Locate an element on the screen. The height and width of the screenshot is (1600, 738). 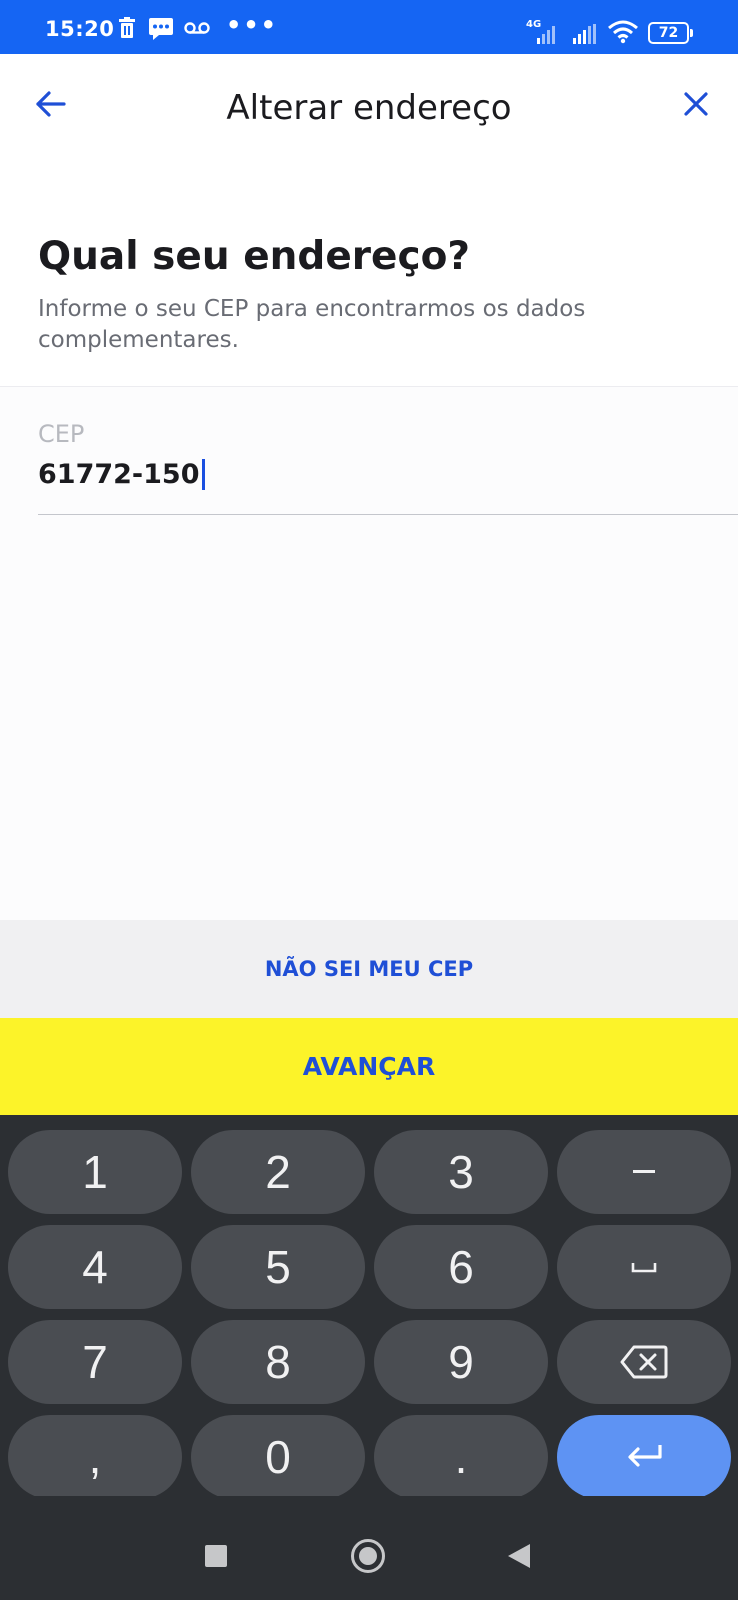
key-2: 2 is located at coordinates (278, 1172).